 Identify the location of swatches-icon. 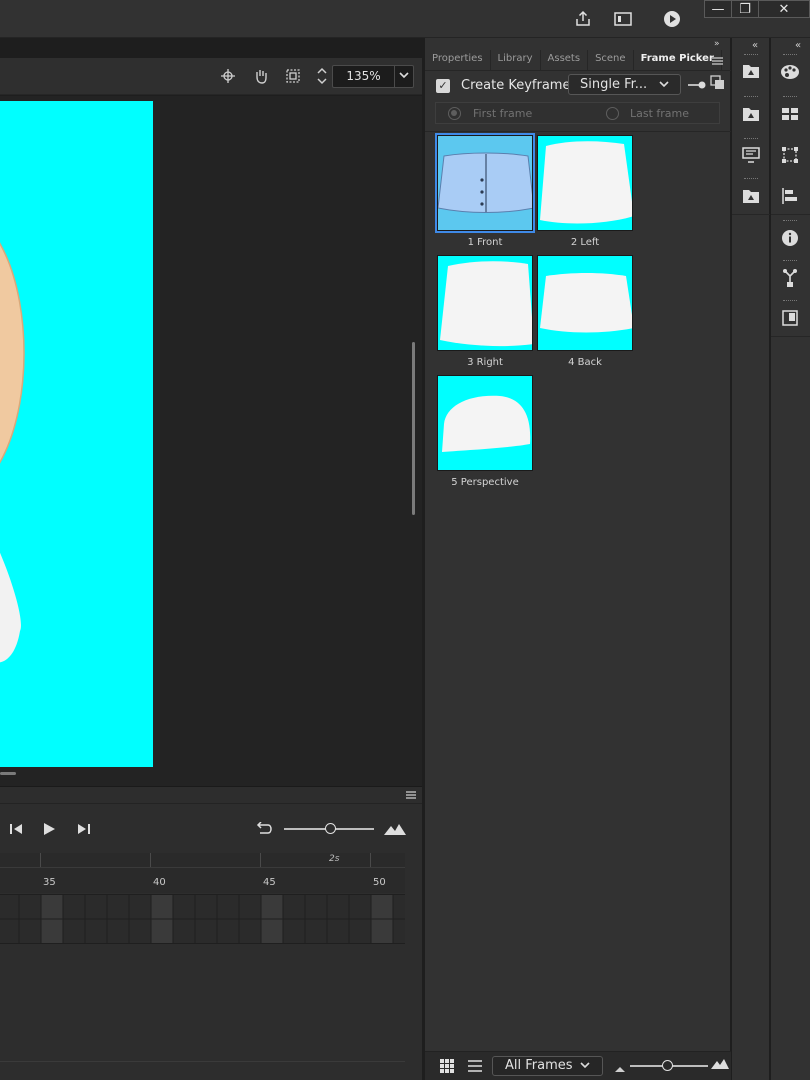
(790, 114).